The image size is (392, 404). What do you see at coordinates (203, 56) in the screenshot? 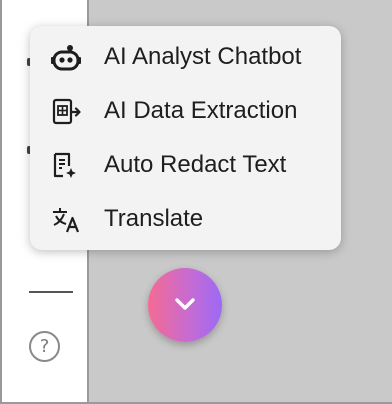
I see `menu-item-label: AI Analyst Chatbot` at bounding box center [203, 56].